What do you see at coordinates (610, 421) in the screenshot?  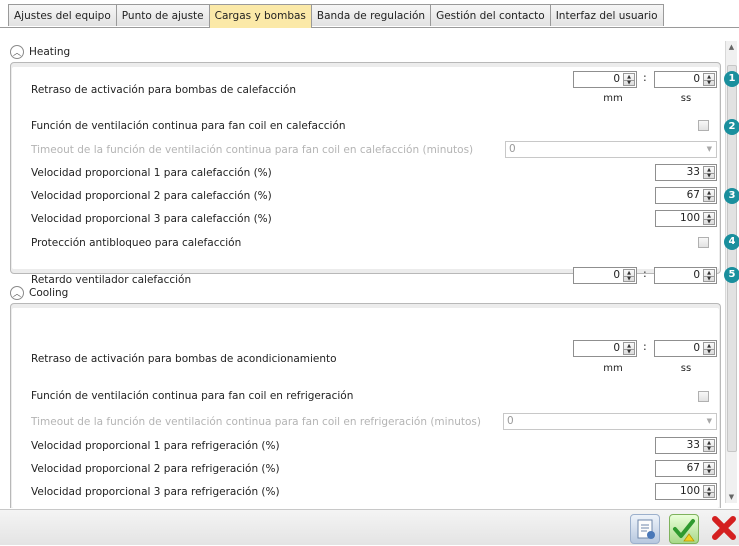 I see `cooling-timeout-select: 0 ▼` at bounding box center [610, 421].